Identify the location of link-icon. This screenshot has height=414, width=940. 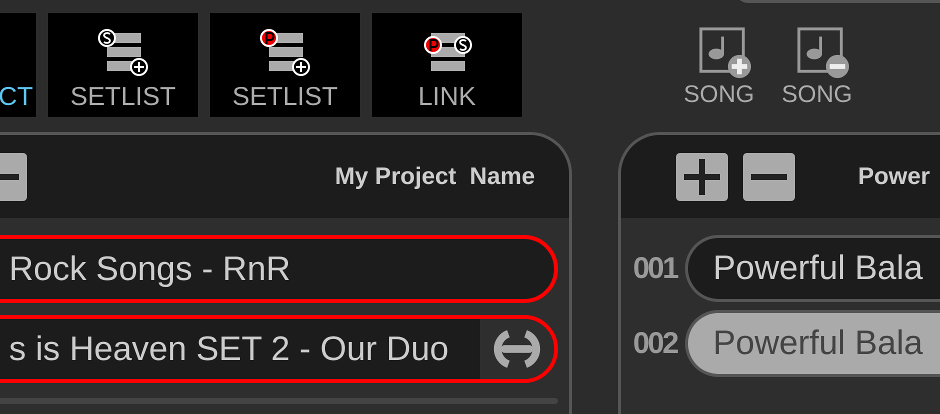
(517, 349).